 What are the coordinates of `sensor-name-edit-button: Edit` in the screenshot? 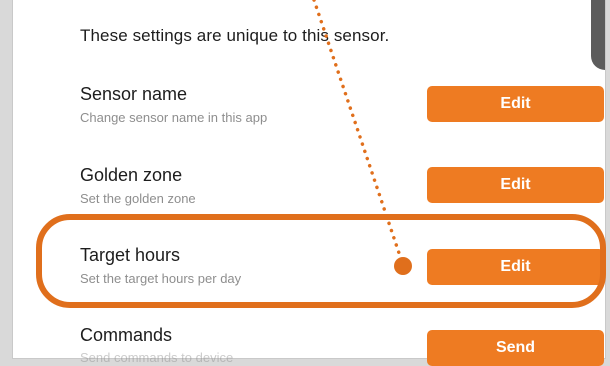 It's located at (515, 104).